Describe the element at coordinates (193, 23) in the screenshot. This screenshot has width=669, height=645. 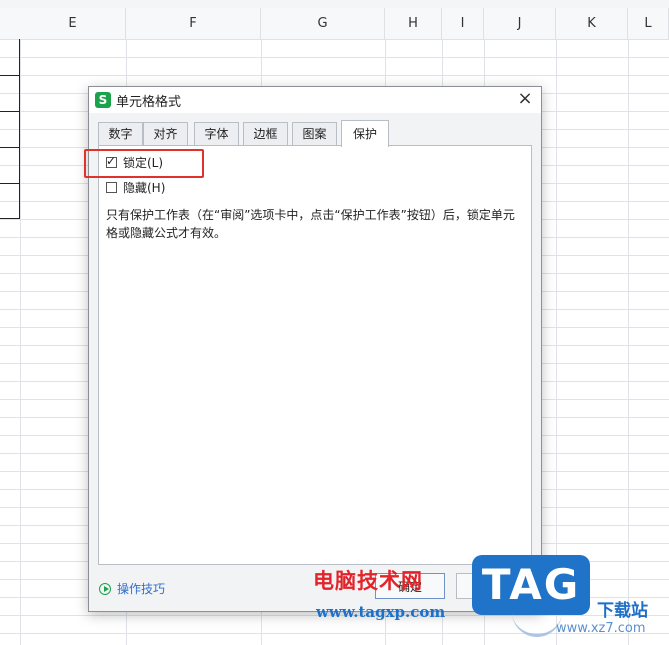
I see `column-header-f: F` at that location.